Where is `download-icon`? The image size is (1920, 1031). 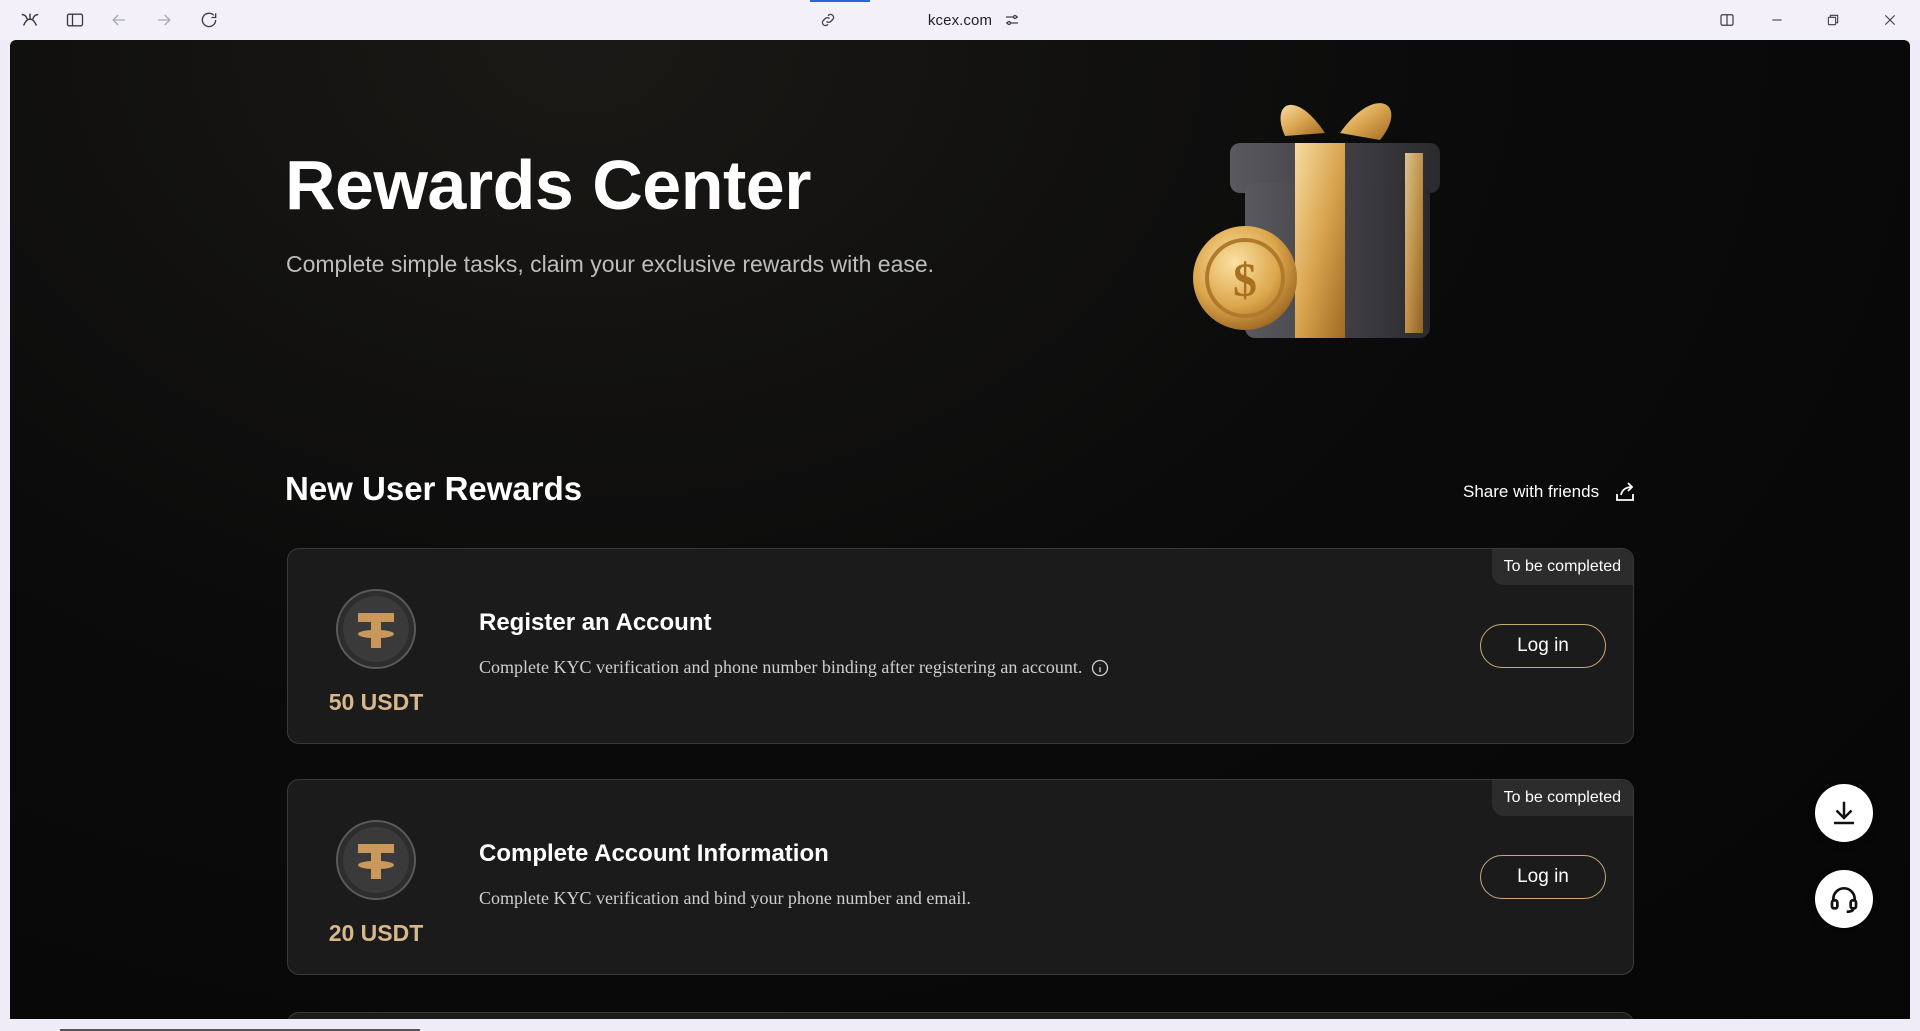 download-icon is located at coordinates (1844, 813).